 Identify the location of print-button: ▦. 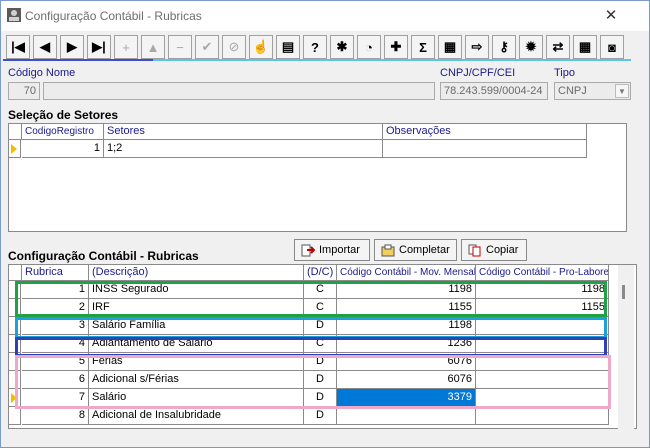
(450, 47).